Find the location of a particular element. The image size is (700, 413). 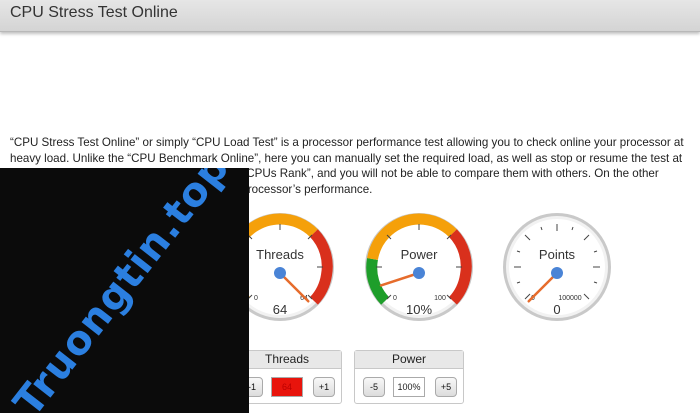

points-gauge-dial: Points 0 100000 0 is located at coordinates (557, 267).